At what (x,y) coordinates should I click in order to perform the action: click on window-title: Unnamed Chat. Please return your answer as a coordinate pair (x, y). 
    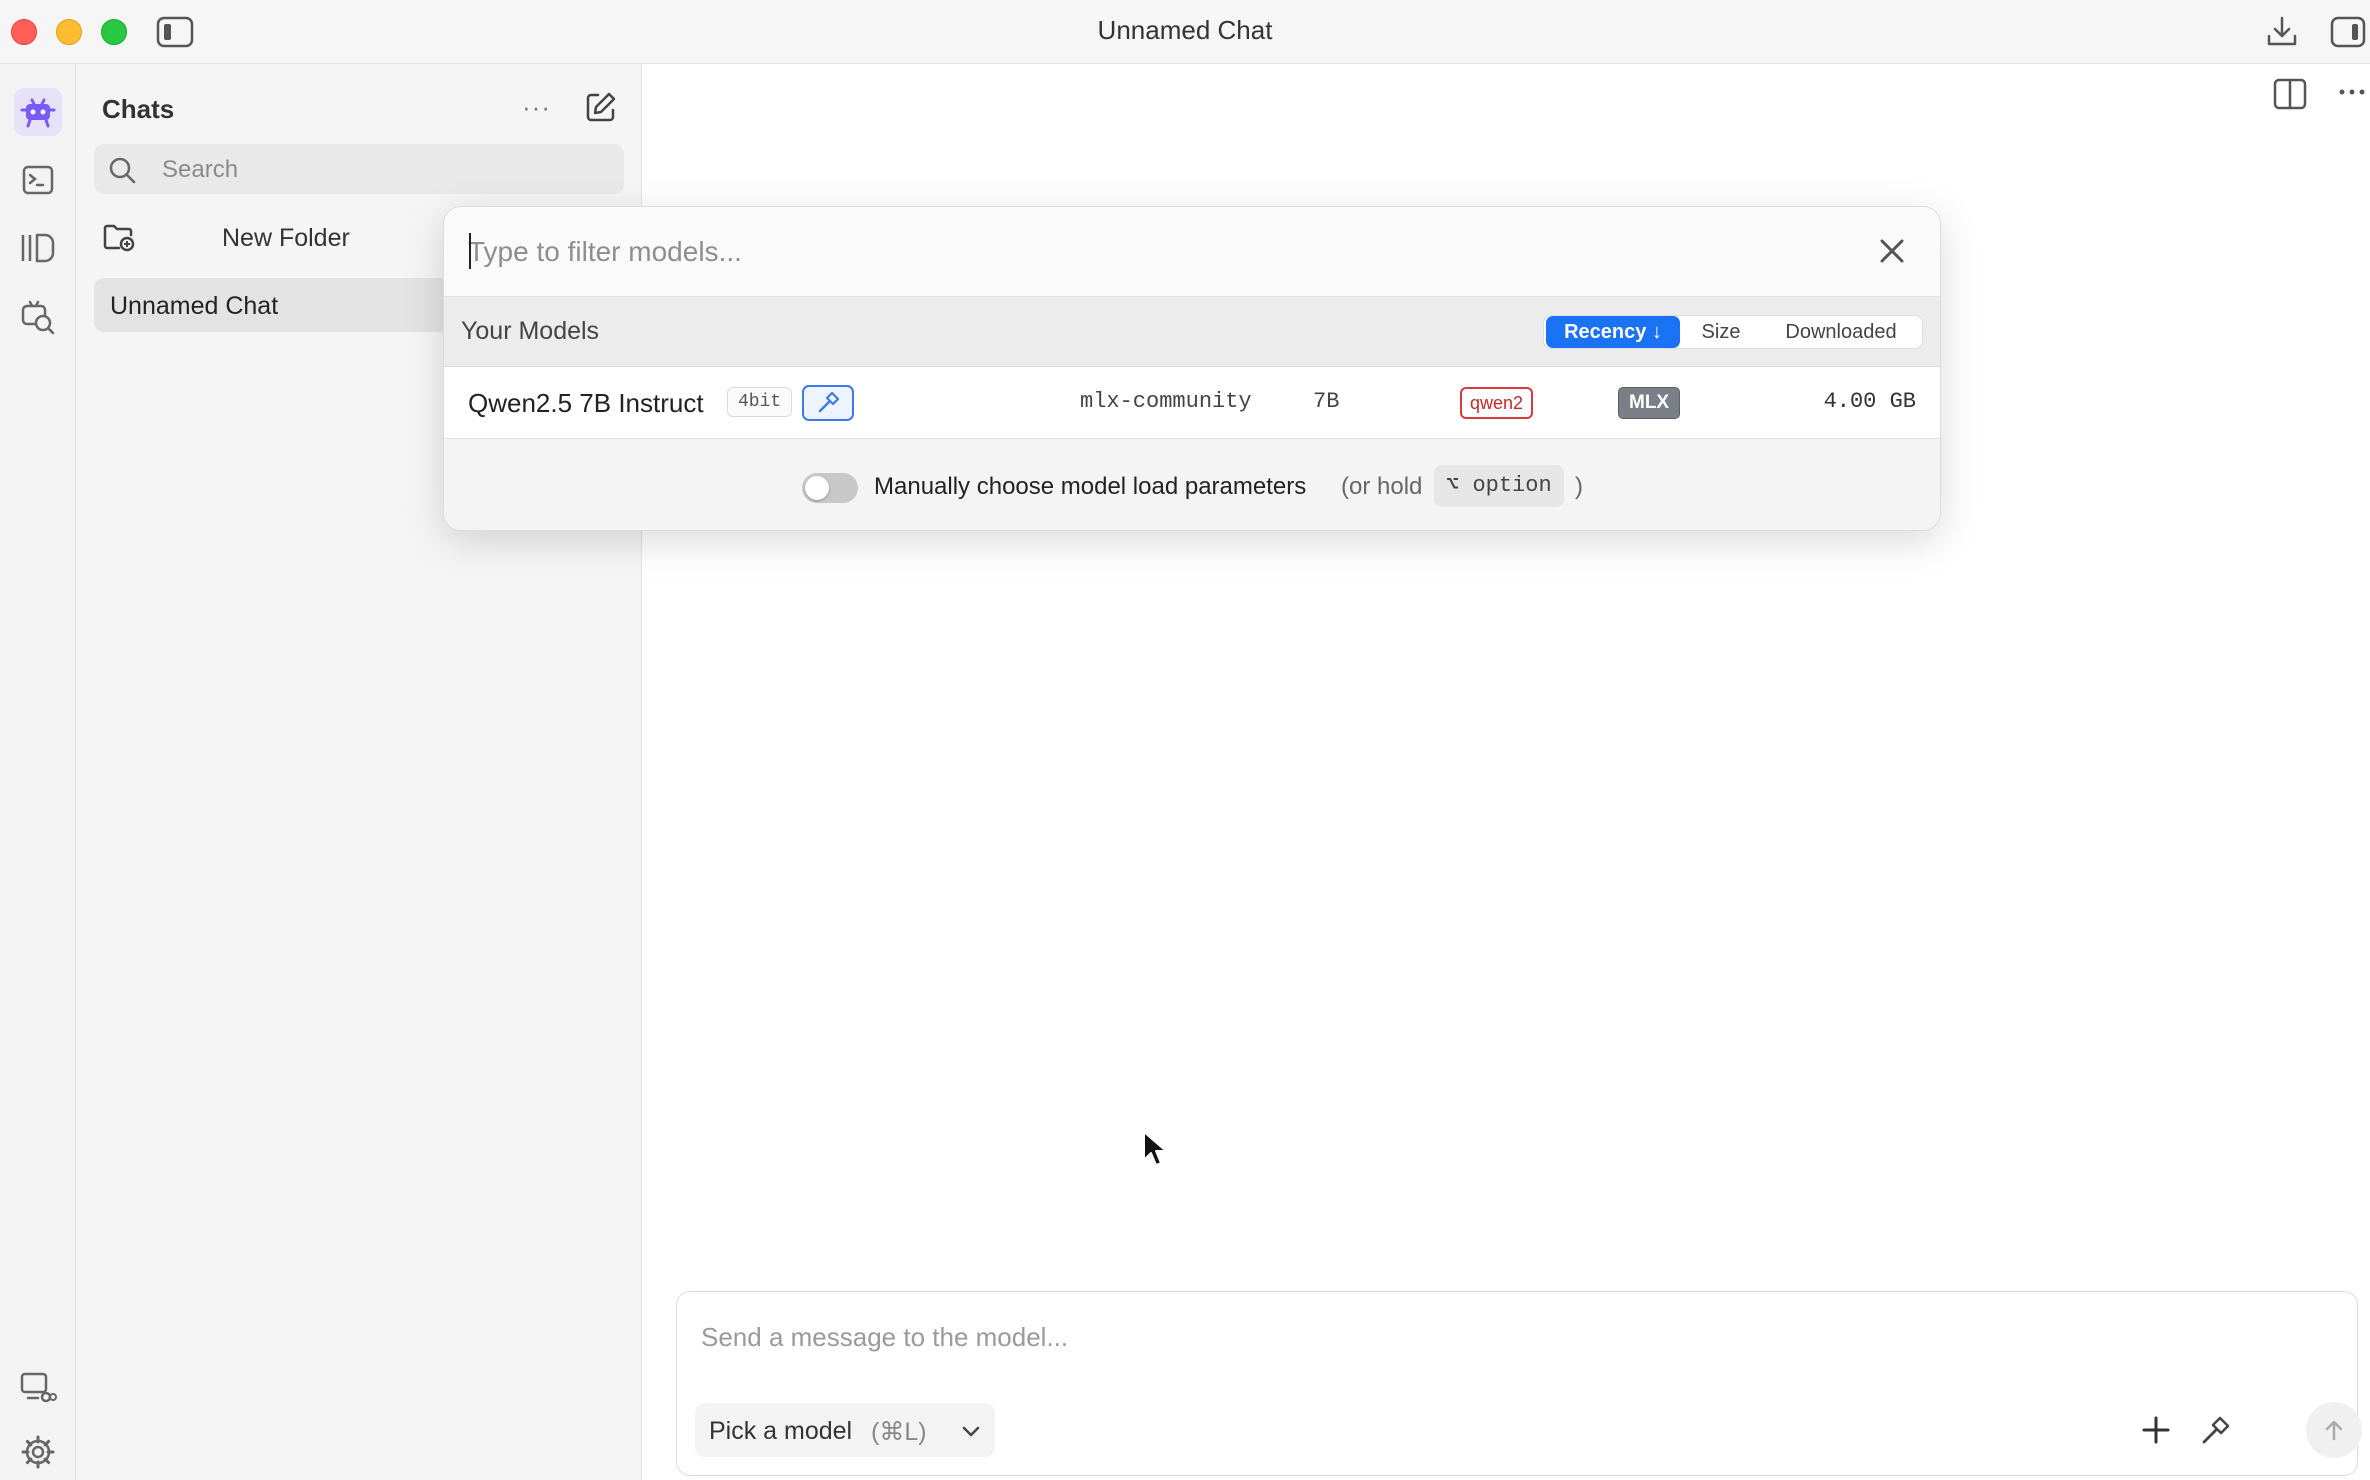
    Looking at the image, I should click on (1185, 30).